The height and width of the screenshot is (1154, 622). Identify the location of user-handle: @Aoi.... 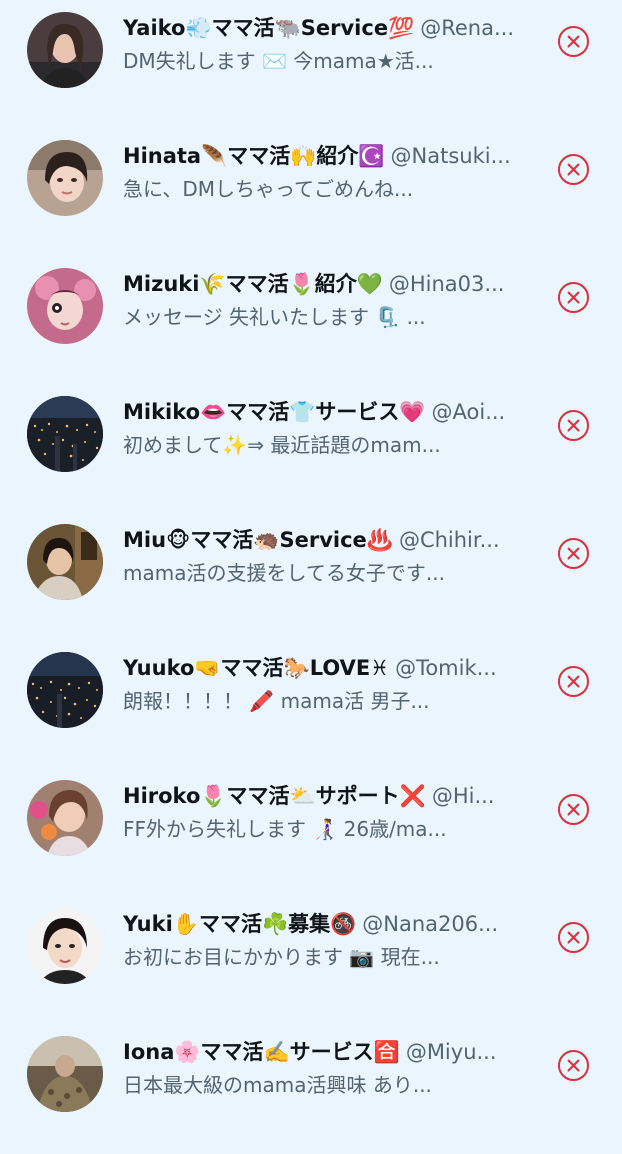
(468, 412).